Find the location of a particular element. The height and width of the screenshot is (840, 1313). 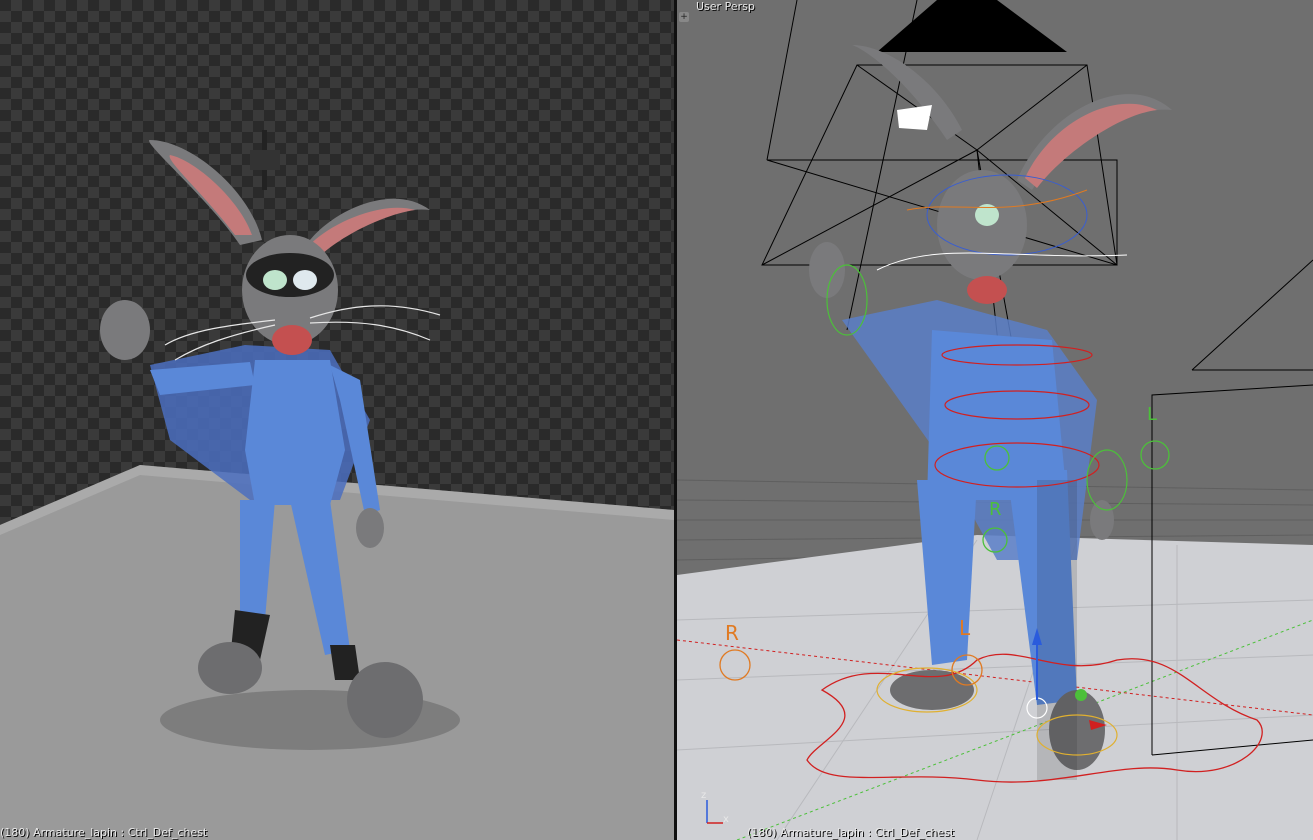

view-perspective-label: User Persp is located at coordinates (725, 6).